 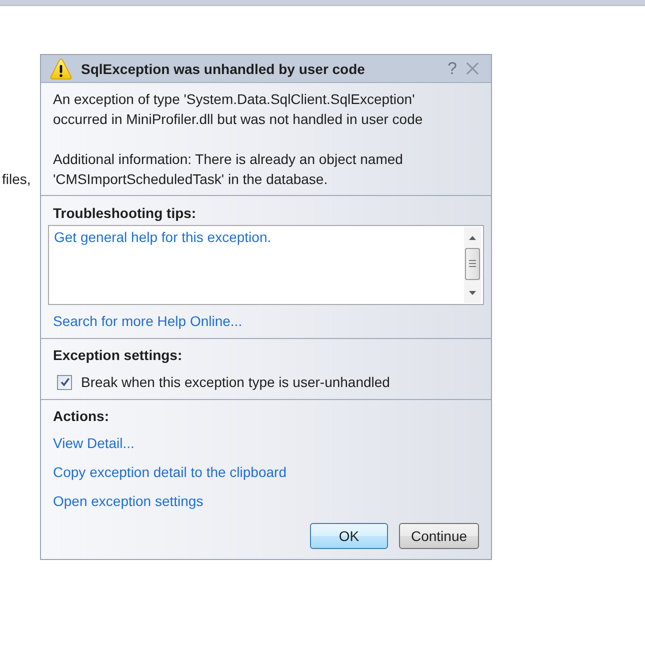 What do you see at coordinates (64, 382) in the screenshot?
I see `checkbox` at bounding box center [64, 382].